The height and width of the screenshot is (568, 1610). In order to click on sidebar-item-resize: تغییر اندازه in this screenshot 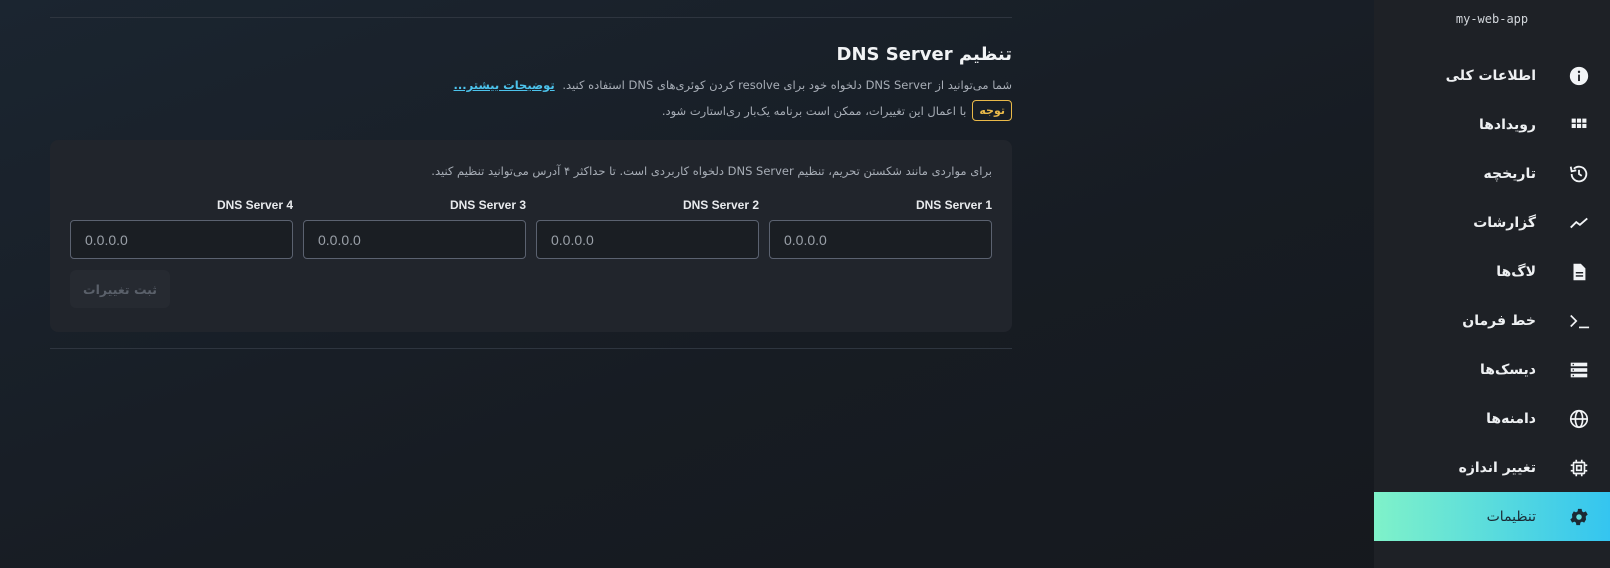, I will do `click(1492, 467)`.